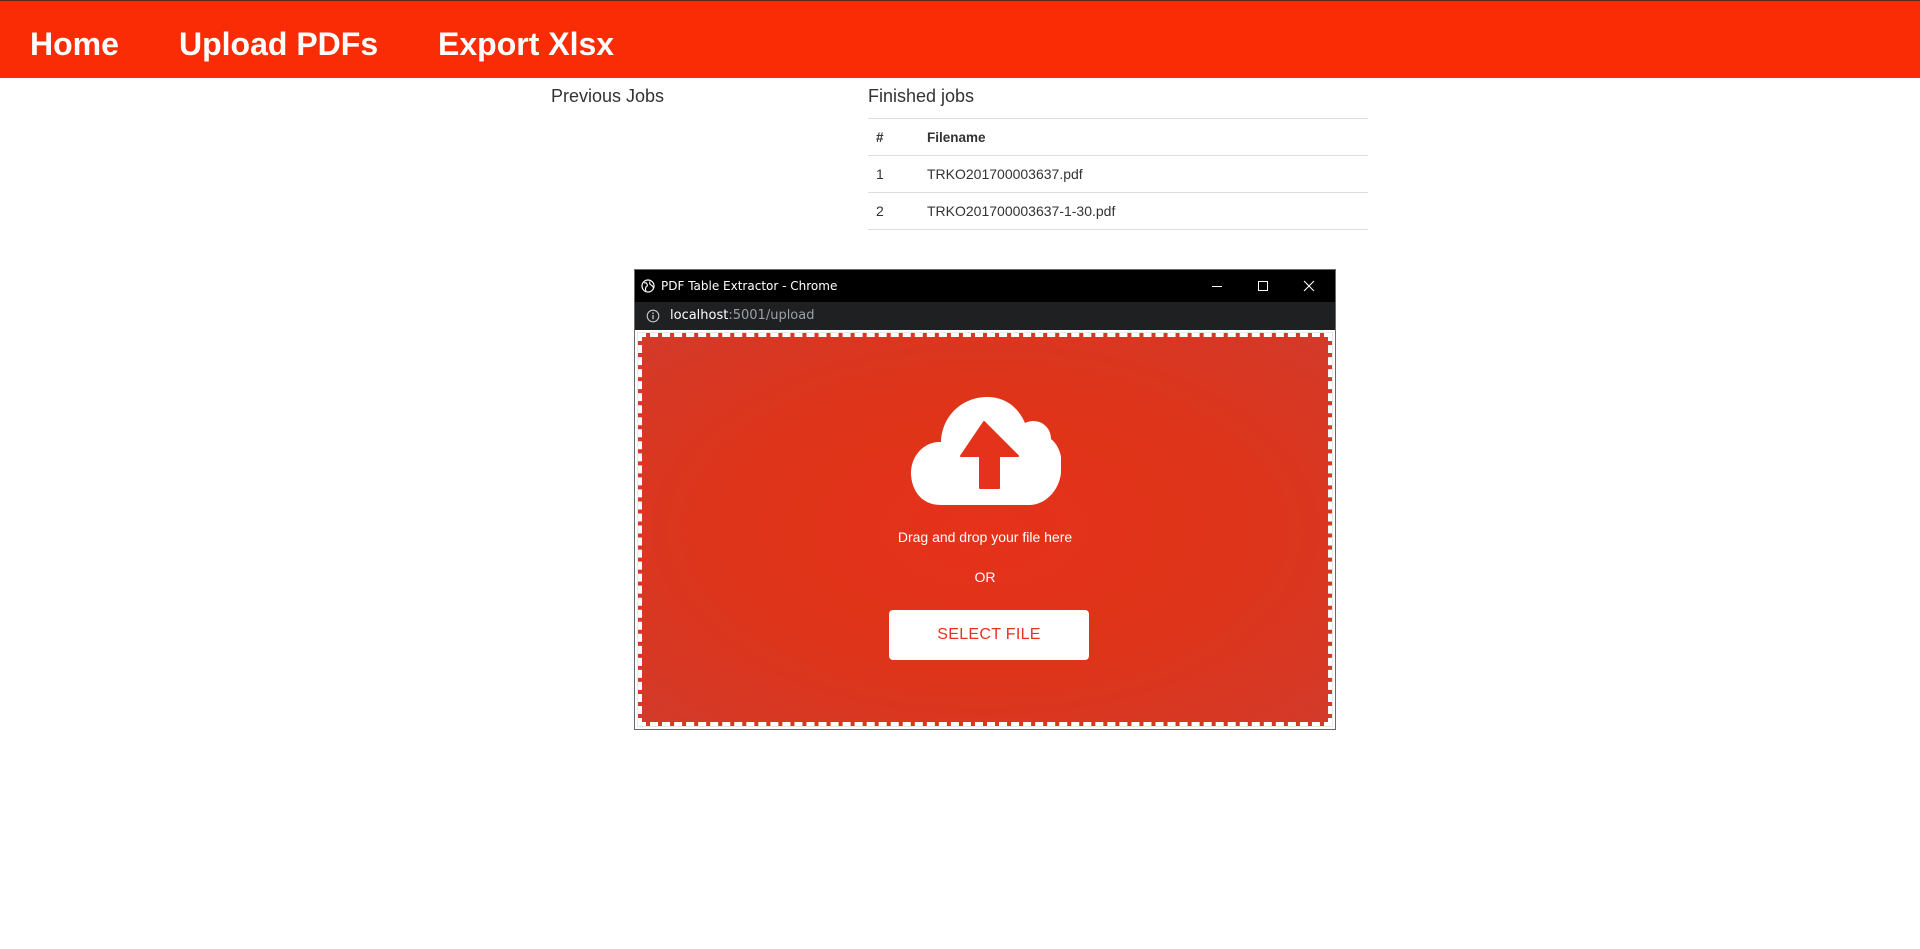  What do you see at coordinates (278, 44) in the screenshot?
I see `nav-upload-pdfs-link: Upload PDFs` at bounding box center [278, 44].